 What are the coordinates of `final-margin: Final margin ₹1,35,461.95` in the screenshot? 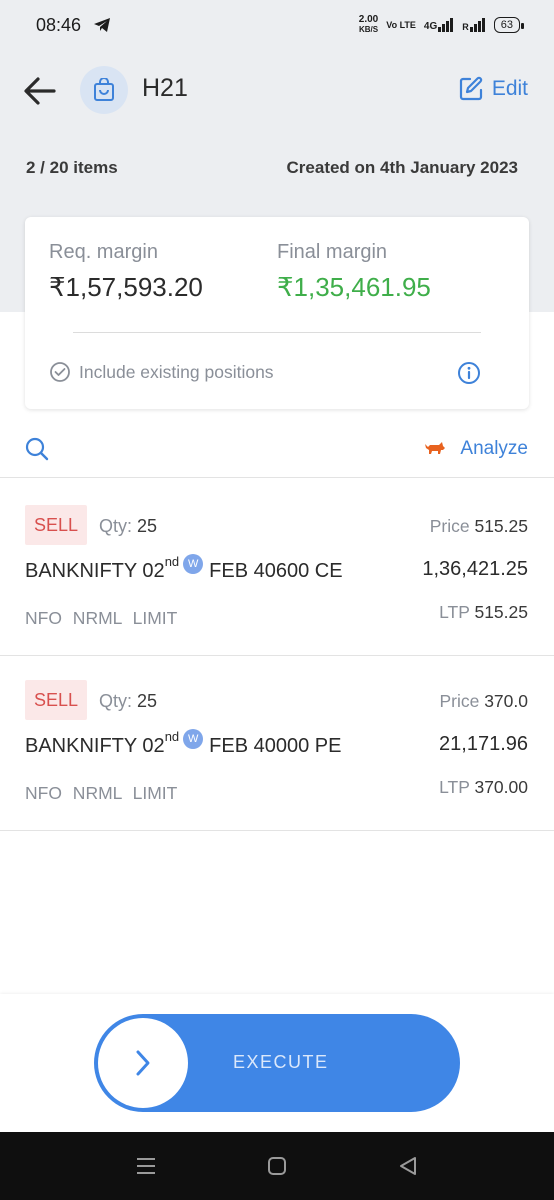 It's located at (354, 271).